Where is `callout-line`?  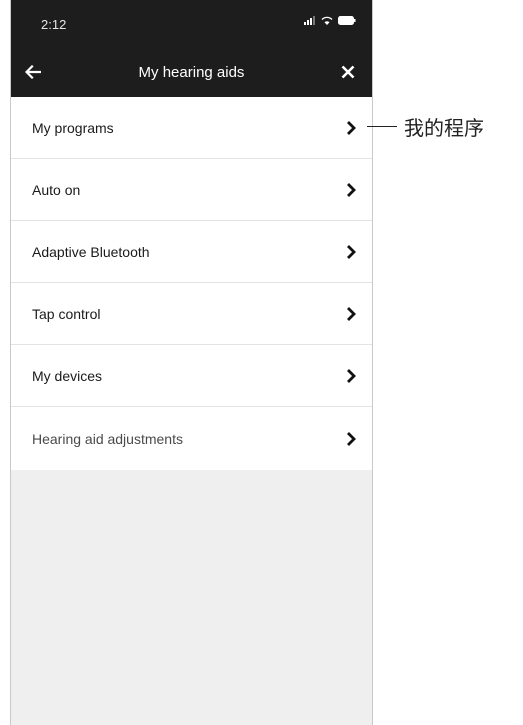
callout-line is located at coordinates (382, 126).